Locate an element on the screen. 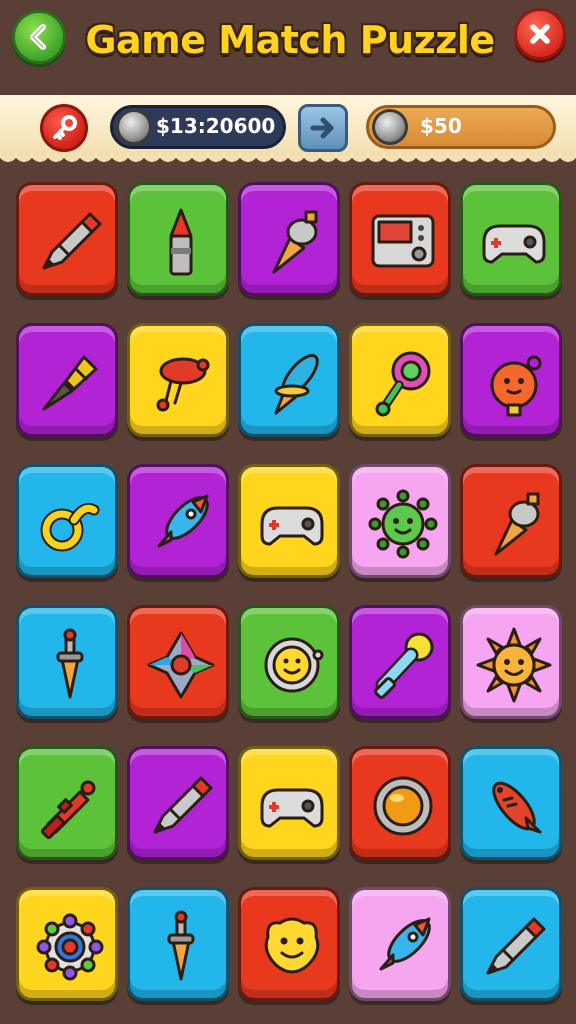 The height and width of the screenshot is (1024, 576). screwdriver-icon is located at coordinates (70, 383).